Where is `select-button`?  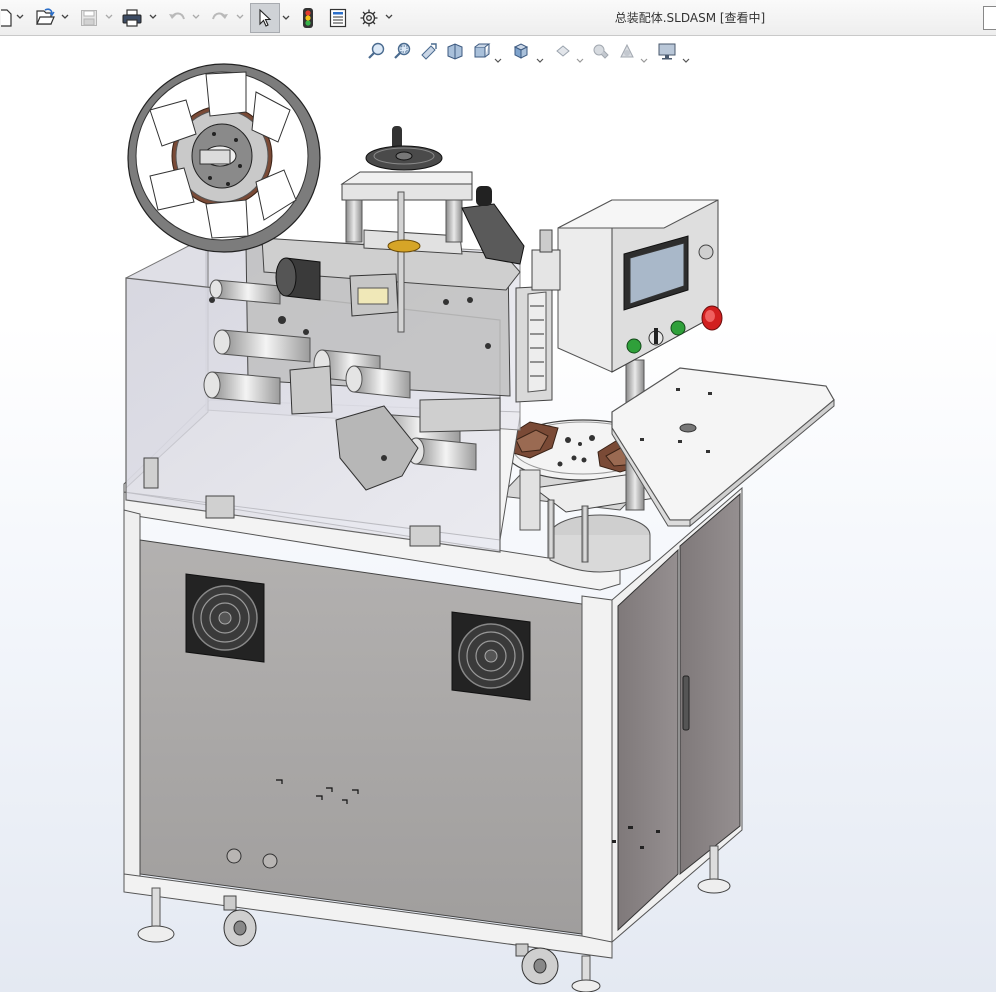
select-button is located at coordinates (265, 18).